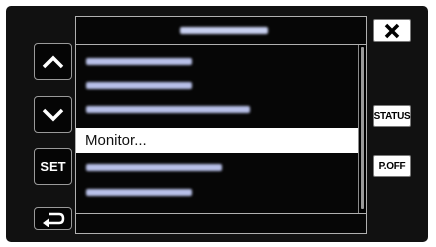  I want to click on power-off-button-label: P.OFF, so click(392, 166).